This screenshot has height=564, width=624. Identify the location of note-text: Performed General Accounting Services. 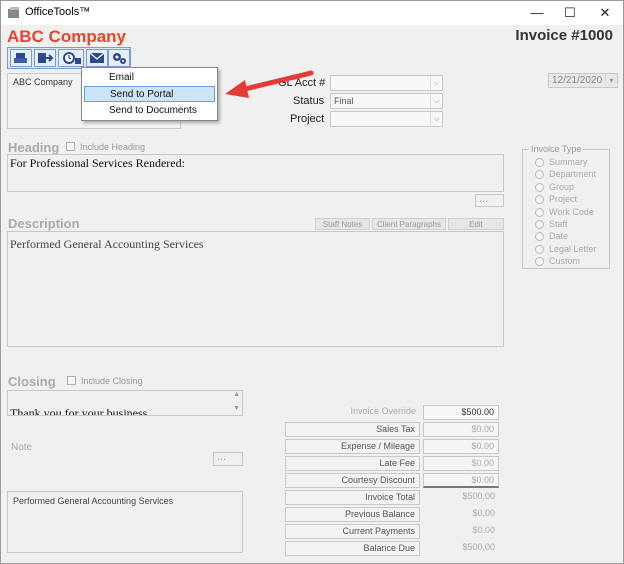
(93, 501).